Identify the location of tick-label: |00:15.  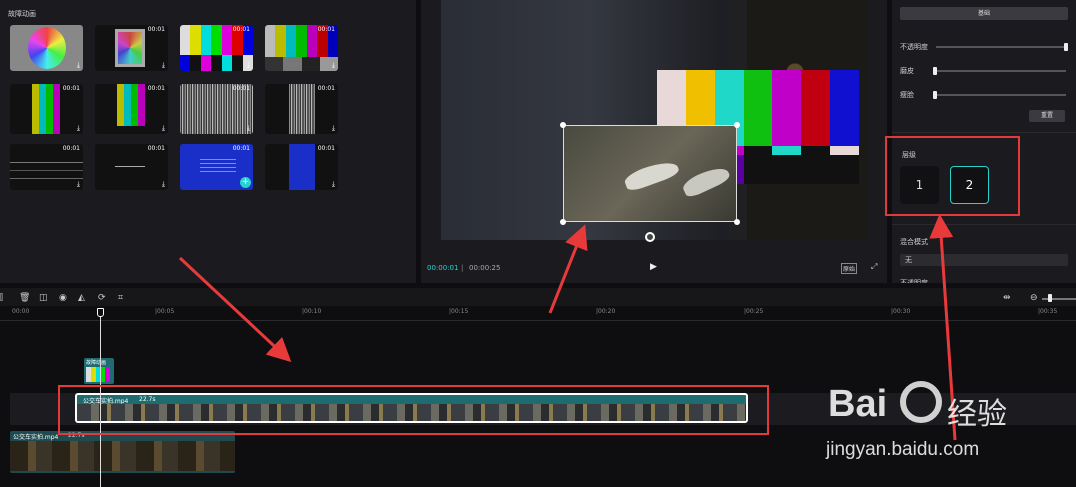
(459, 311).